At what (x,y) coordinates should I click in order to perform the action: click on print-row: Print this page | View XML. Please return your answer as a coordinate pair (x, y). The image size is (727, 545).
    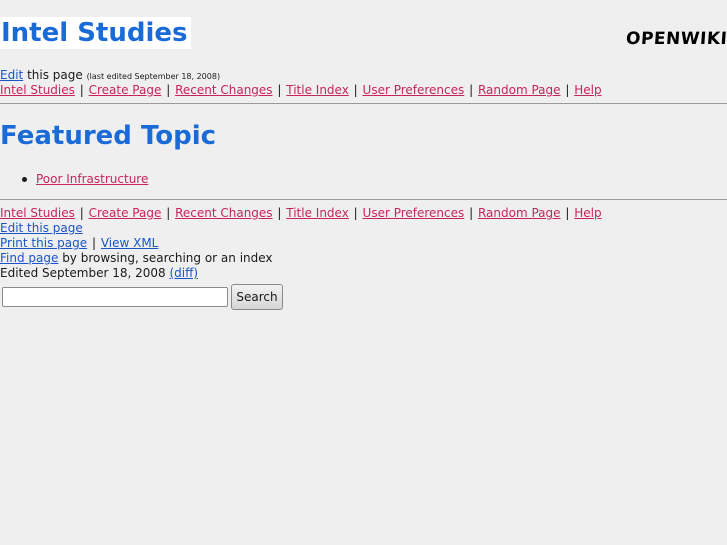
    Looking at the image, I should click on (301, 243).